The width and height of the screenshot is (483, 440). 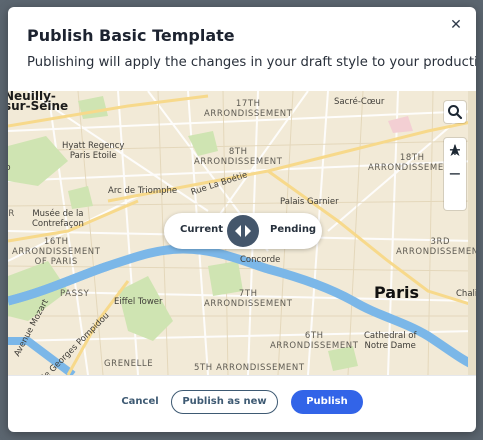 What do you see at coordinates (93, 151) in the screenshot?
I see `map-label-hyatt: Hyatt Regency Paris Etoile` at bounding box center [93, 151].